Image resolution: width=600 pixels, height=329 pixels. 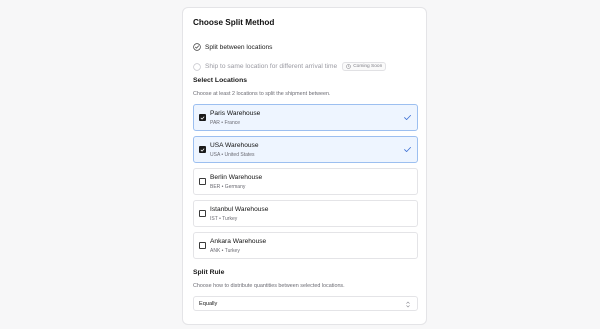 I want to click on coming-soon-badge: Coming Soon, so click(x=364, y=66).